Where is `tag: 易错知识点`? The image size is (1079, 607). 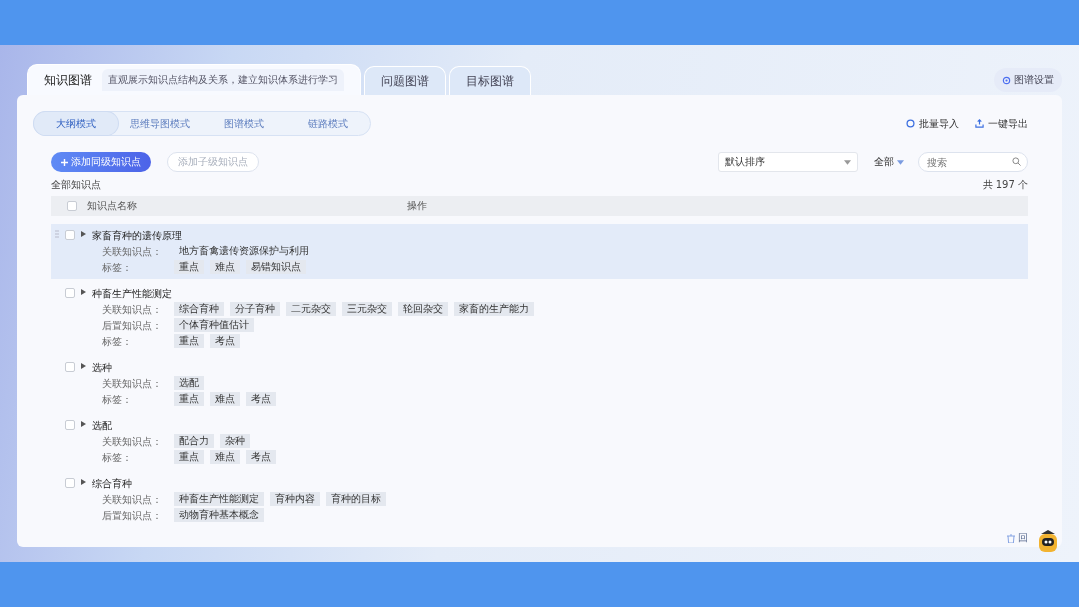
tag: 易错知识点 is located at coordinates (276, 267).